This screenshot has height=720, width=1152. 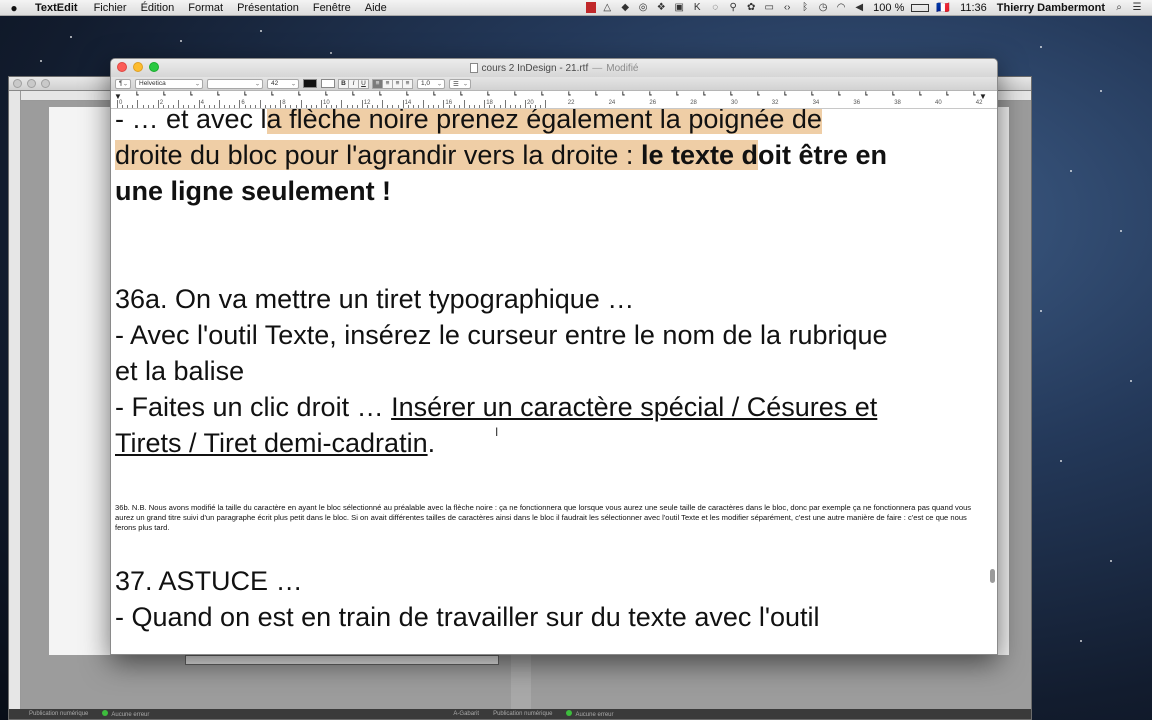 What do you see at coordinates (14, 8) in the screenshot?
I see `apple-menu-icon: ●` at bounding box center [14, 8].